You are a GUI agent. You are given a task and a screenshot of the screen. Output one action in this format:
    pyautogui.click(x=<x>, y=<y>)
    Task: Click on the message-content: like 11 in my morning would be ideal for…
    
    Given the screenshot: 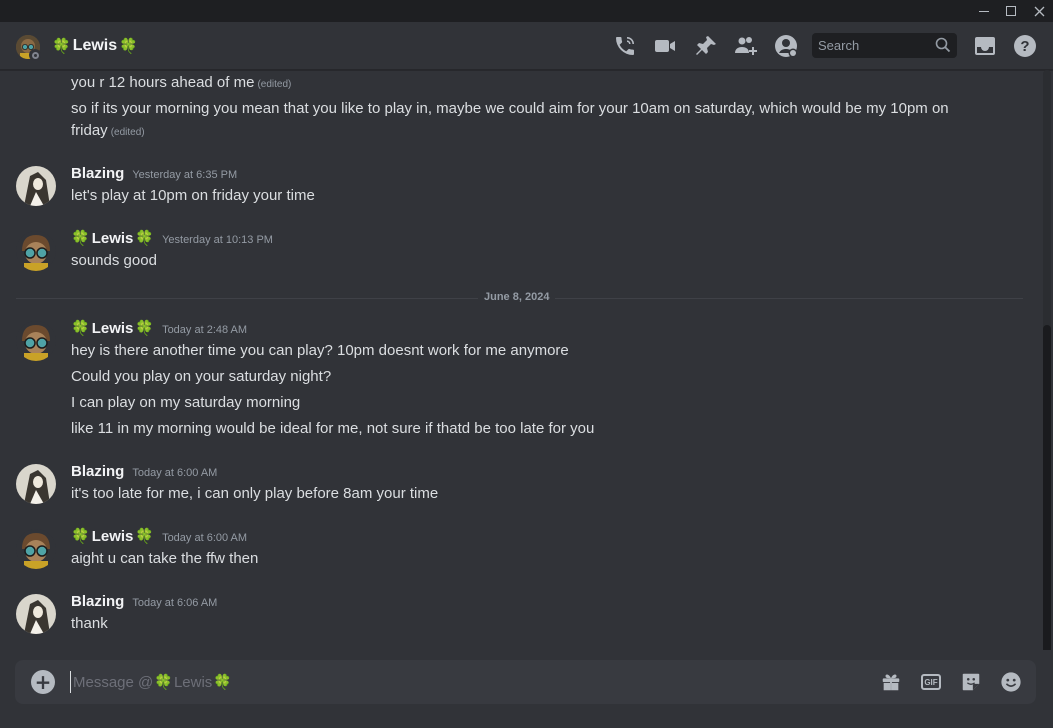 What is the action you would take?
    pyautogui.click(x=333, y=428)
    